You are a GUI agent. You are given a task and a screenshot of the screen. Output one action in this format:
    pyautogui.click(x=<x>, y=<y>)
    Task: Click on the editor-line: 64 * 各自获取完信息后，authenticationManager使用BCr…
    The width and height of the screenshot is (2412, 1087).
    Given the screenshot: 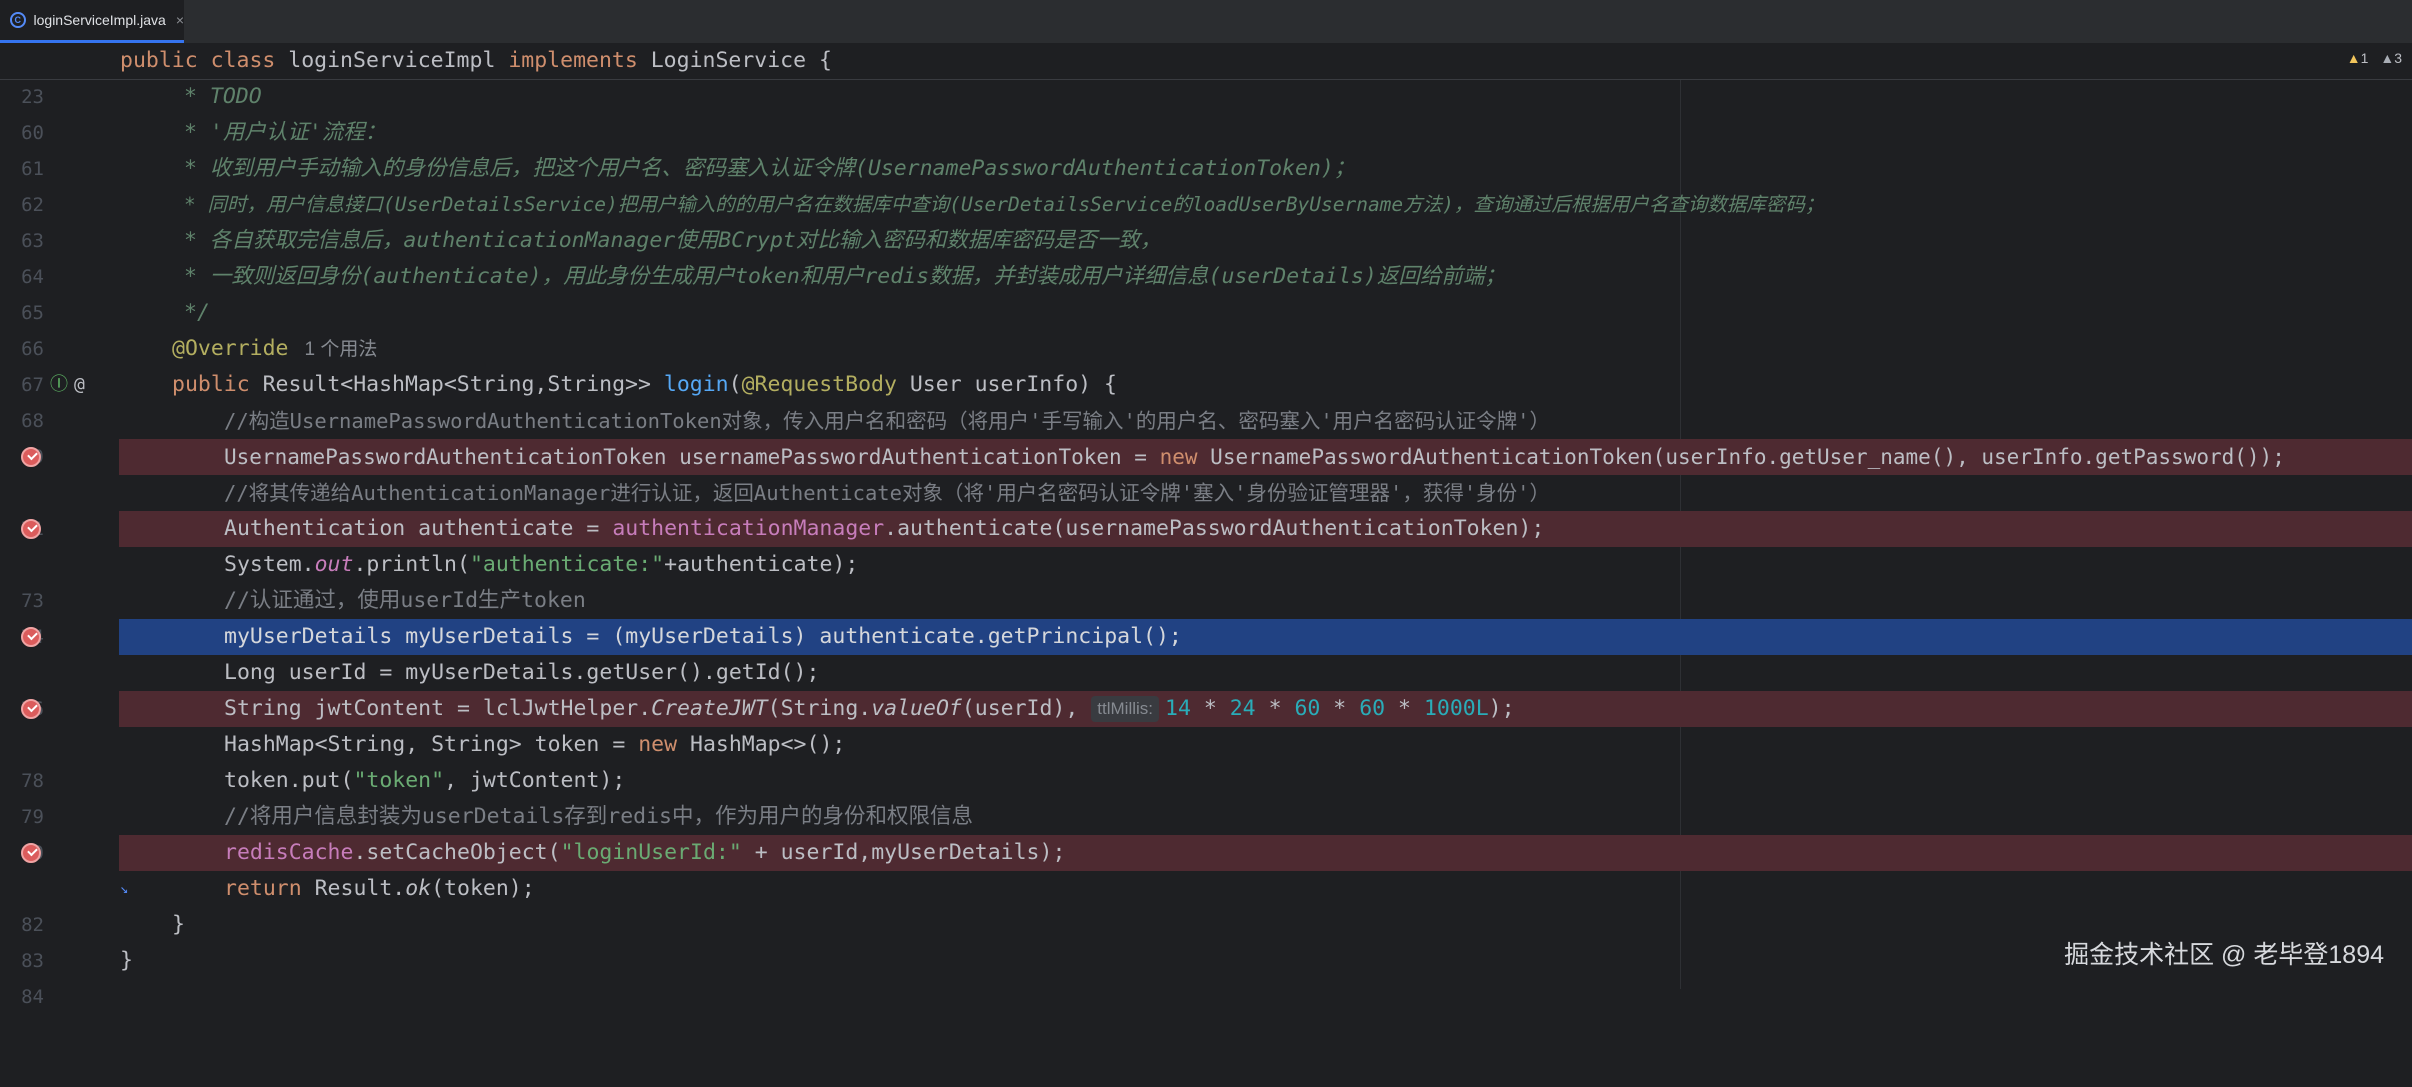 What is the action you would take?
    pyautogui.click(x=1206, y=255)
    